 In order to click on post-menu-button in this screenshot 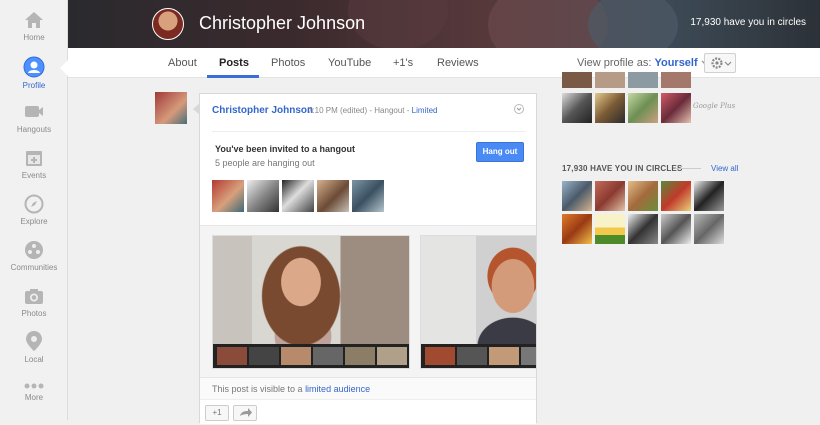, I will do `click(519, 109)`.